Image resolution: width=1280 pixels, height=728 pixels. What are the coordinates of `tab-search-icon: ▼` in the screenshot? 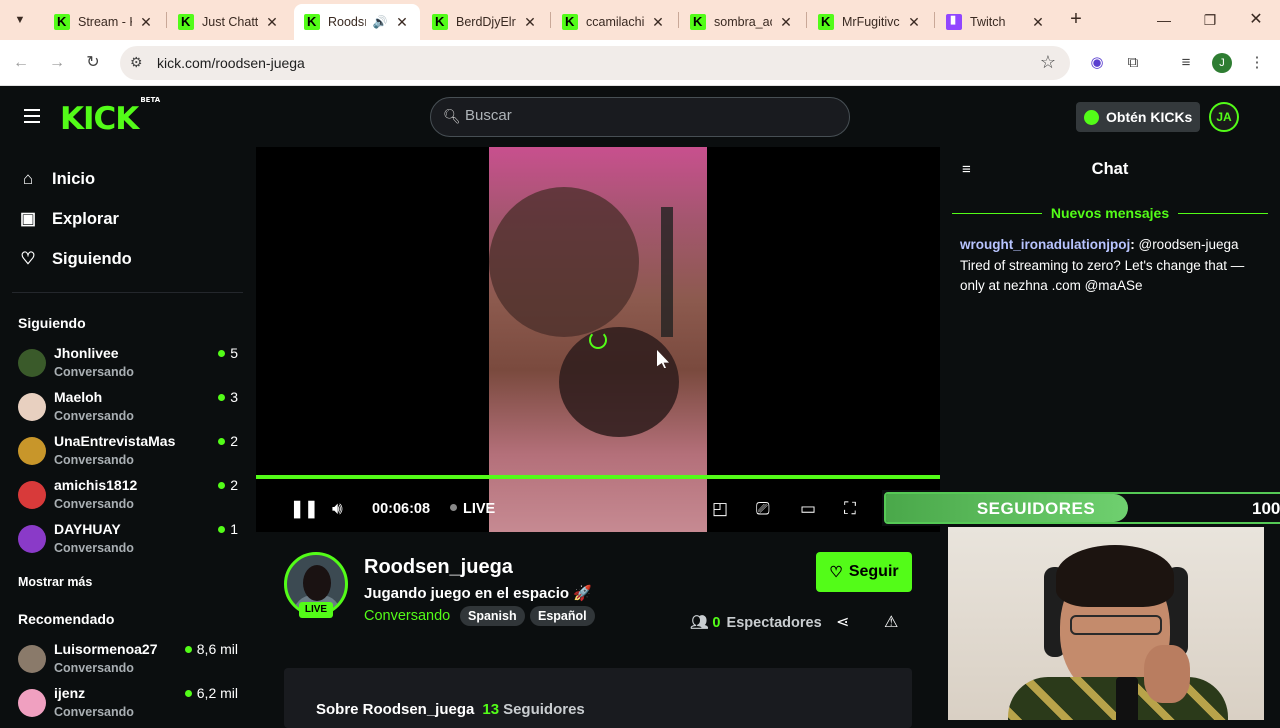 It's located at (20, 20).